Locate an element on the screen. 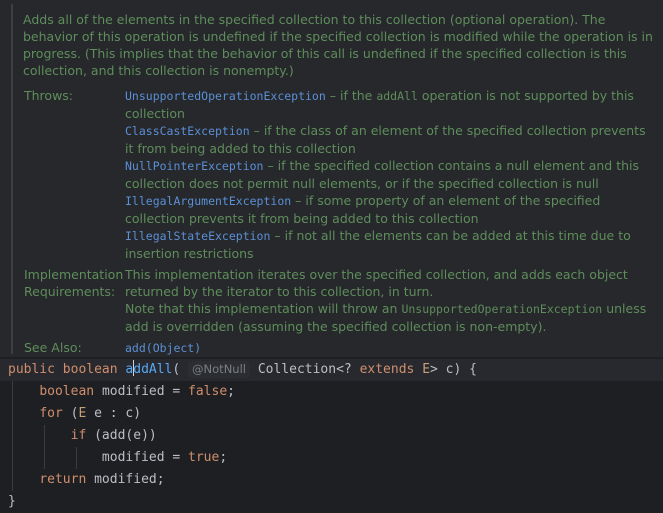 This screenshot has width=663, height=513. impl-label-line: Requirements: is located at coordinates (70, 291).